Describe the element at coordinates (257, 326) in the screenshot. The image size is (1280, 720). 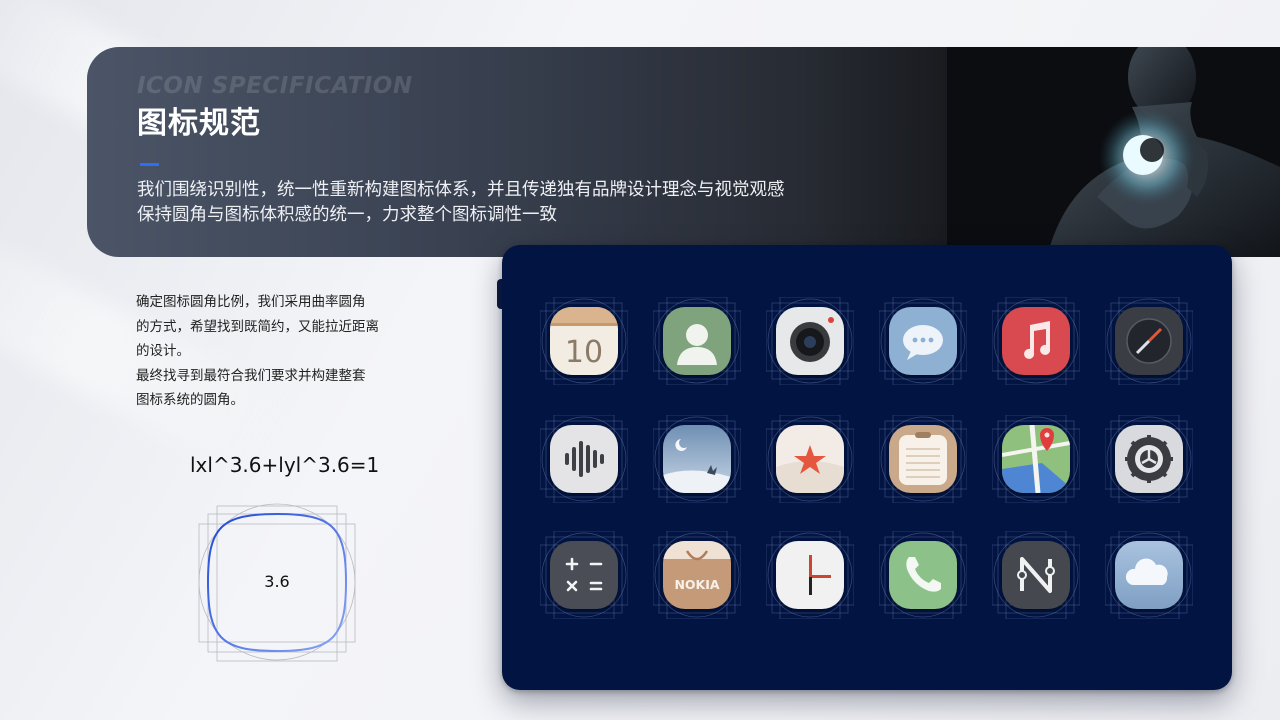
I see `intro-line: 的方式，希望找到既简约，又能拉近距离` at that location.